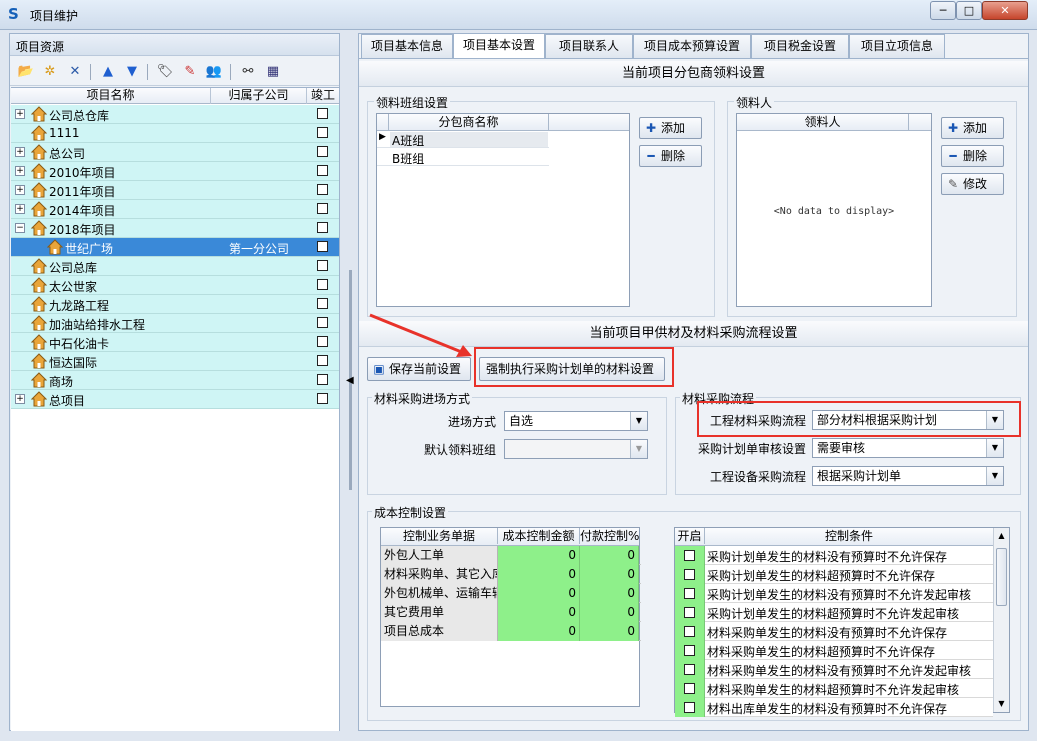 The width and height of the screenshot is (1037, 741). What do you see at coordinates (834, 707) in the screenshot?
I see `condition-row: 材料出库单发生的材料没有预算时不允许保存` at bounding box center [834, 707].